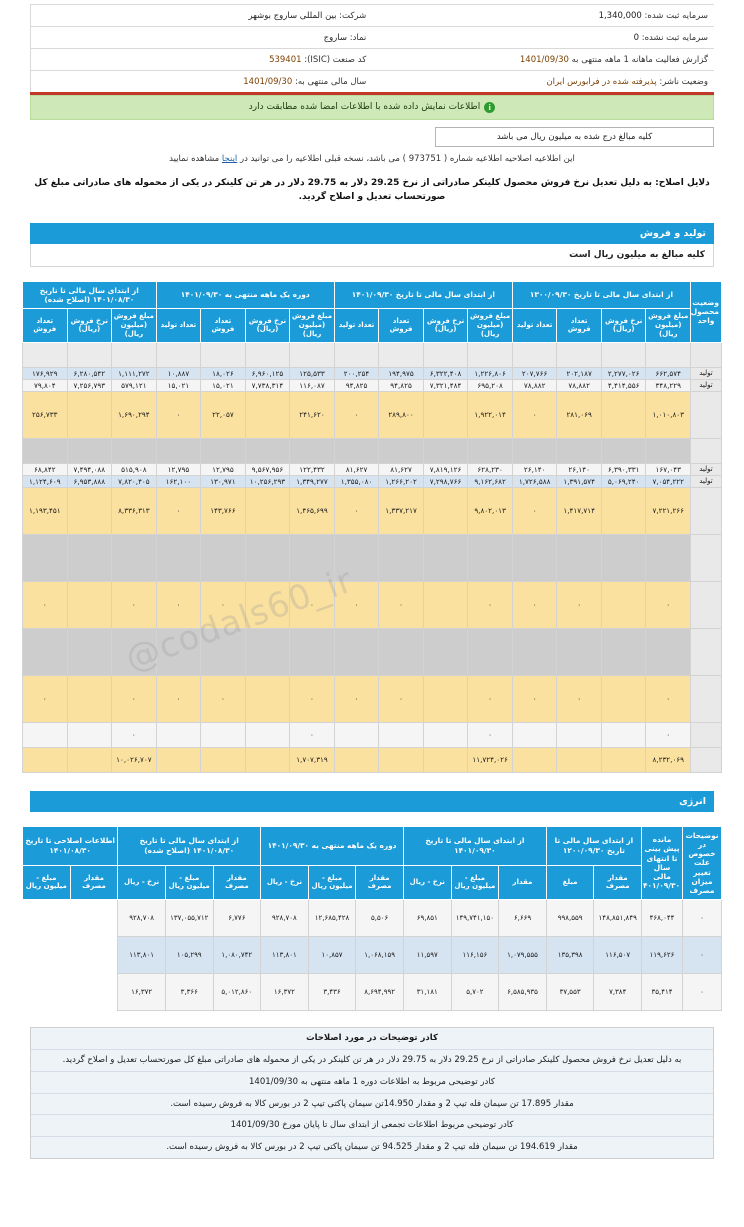 The width and height of the screenshot is (744, 1227). What do you see at coordinates (178, 385) in the screenshot?
I see `data-cell: ۱۵,۰۲۱` at bounding box center [178, 385].